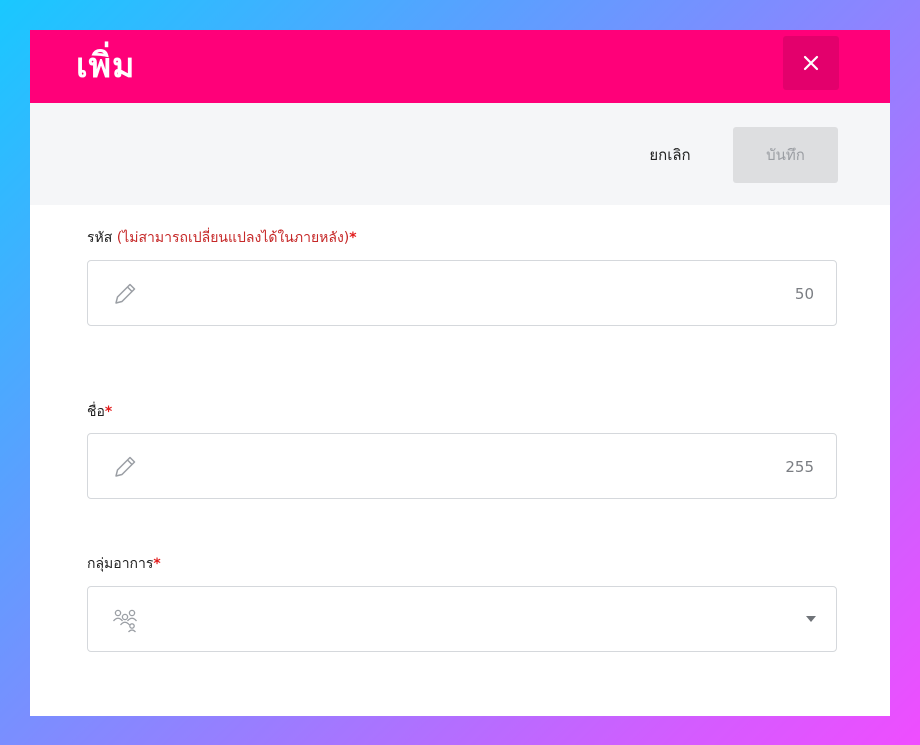 This screenshot has width=920, height=745. I want to click on name-required-mark: *, so click(108, 412).